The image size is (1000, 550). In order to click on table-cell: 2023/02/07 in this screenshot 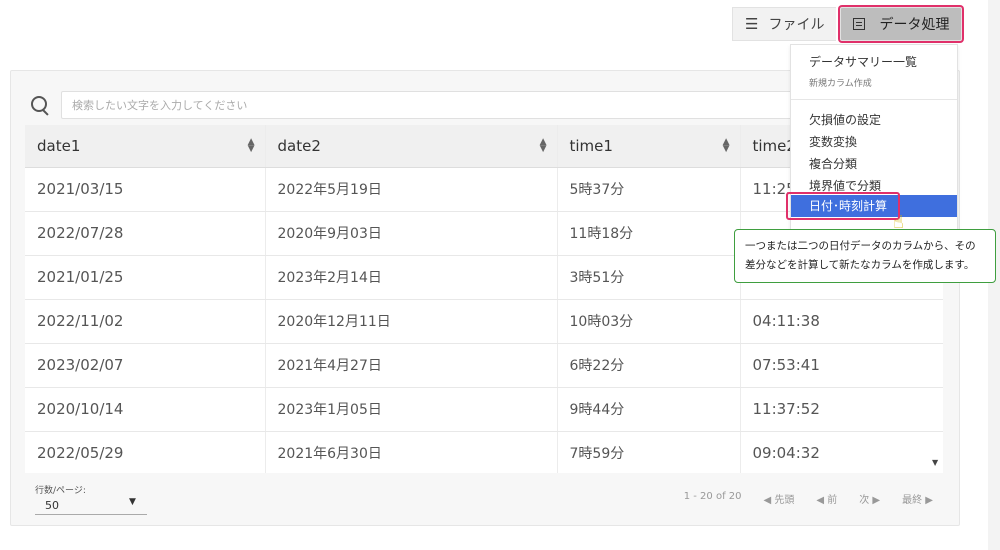, I will do `click(145, 365)`.